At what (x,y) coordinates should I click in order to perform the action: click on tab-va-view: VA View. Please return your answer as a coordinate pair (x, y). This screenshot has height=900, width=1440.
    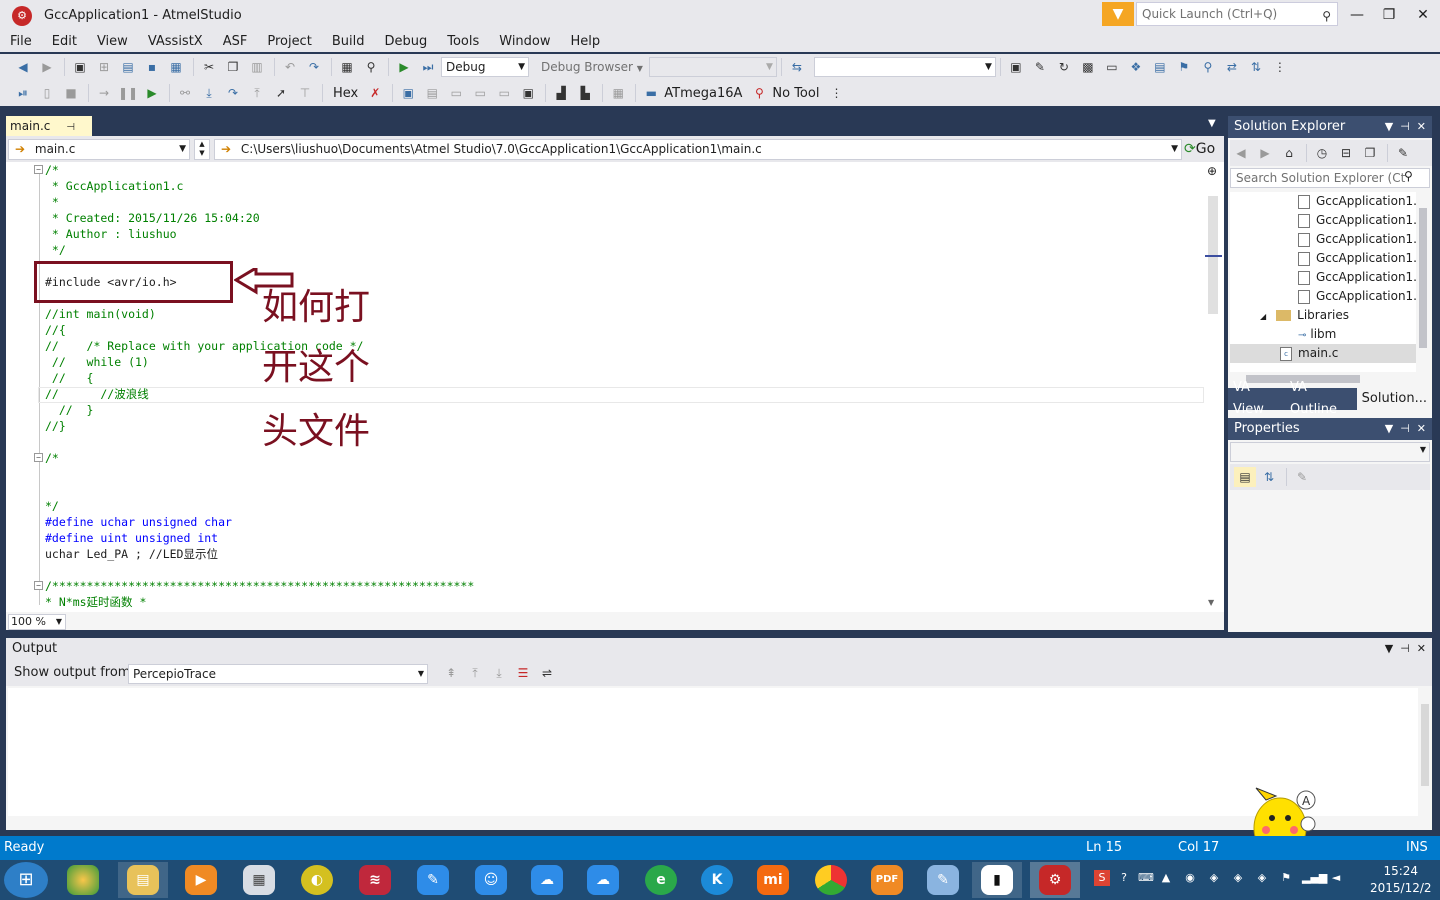
    Looking at the image, I should click on (1256, 399).